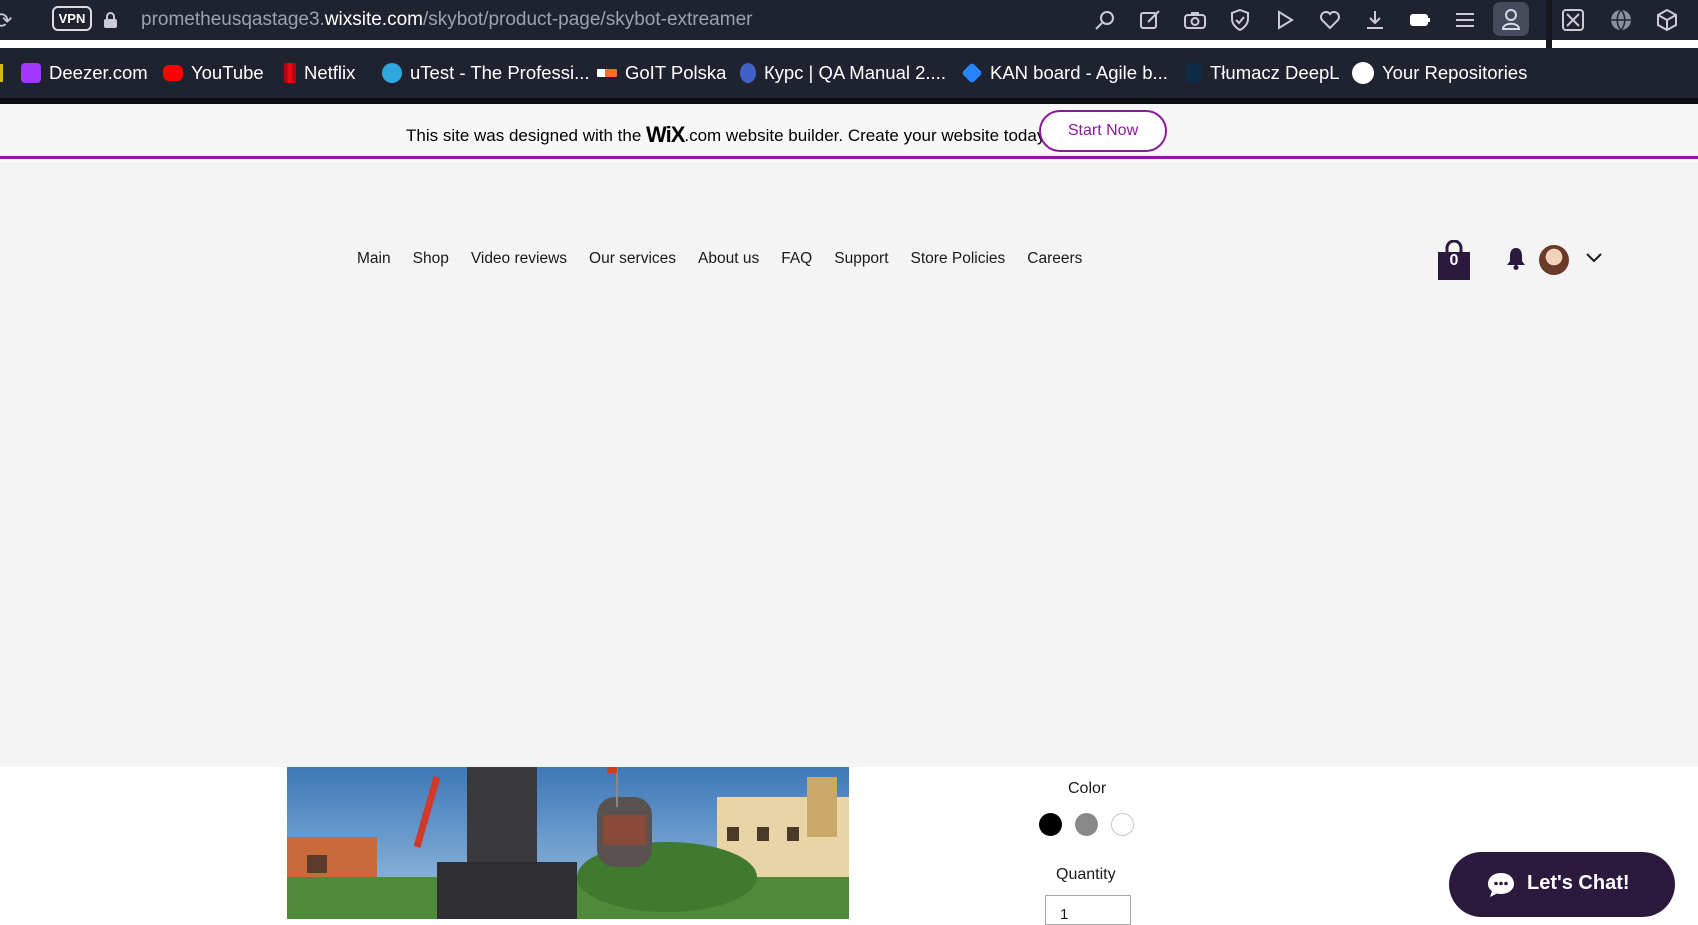 The image size is (1698, 925). Describe the element at coordinates (796, 259) in the screenshot. I see `nav-item-faq: FAQ` at that location.